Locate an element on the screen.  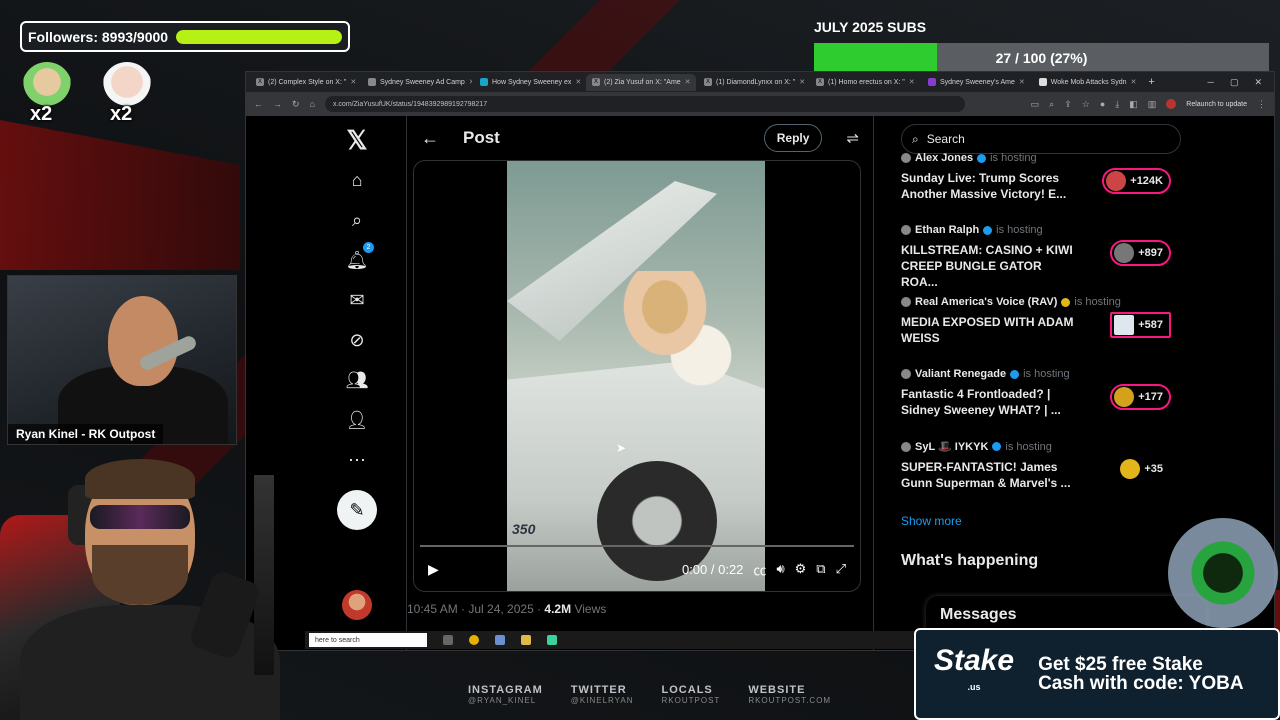
social-handle: RKOUTPOST.COM is located at coordinates (790, 700).